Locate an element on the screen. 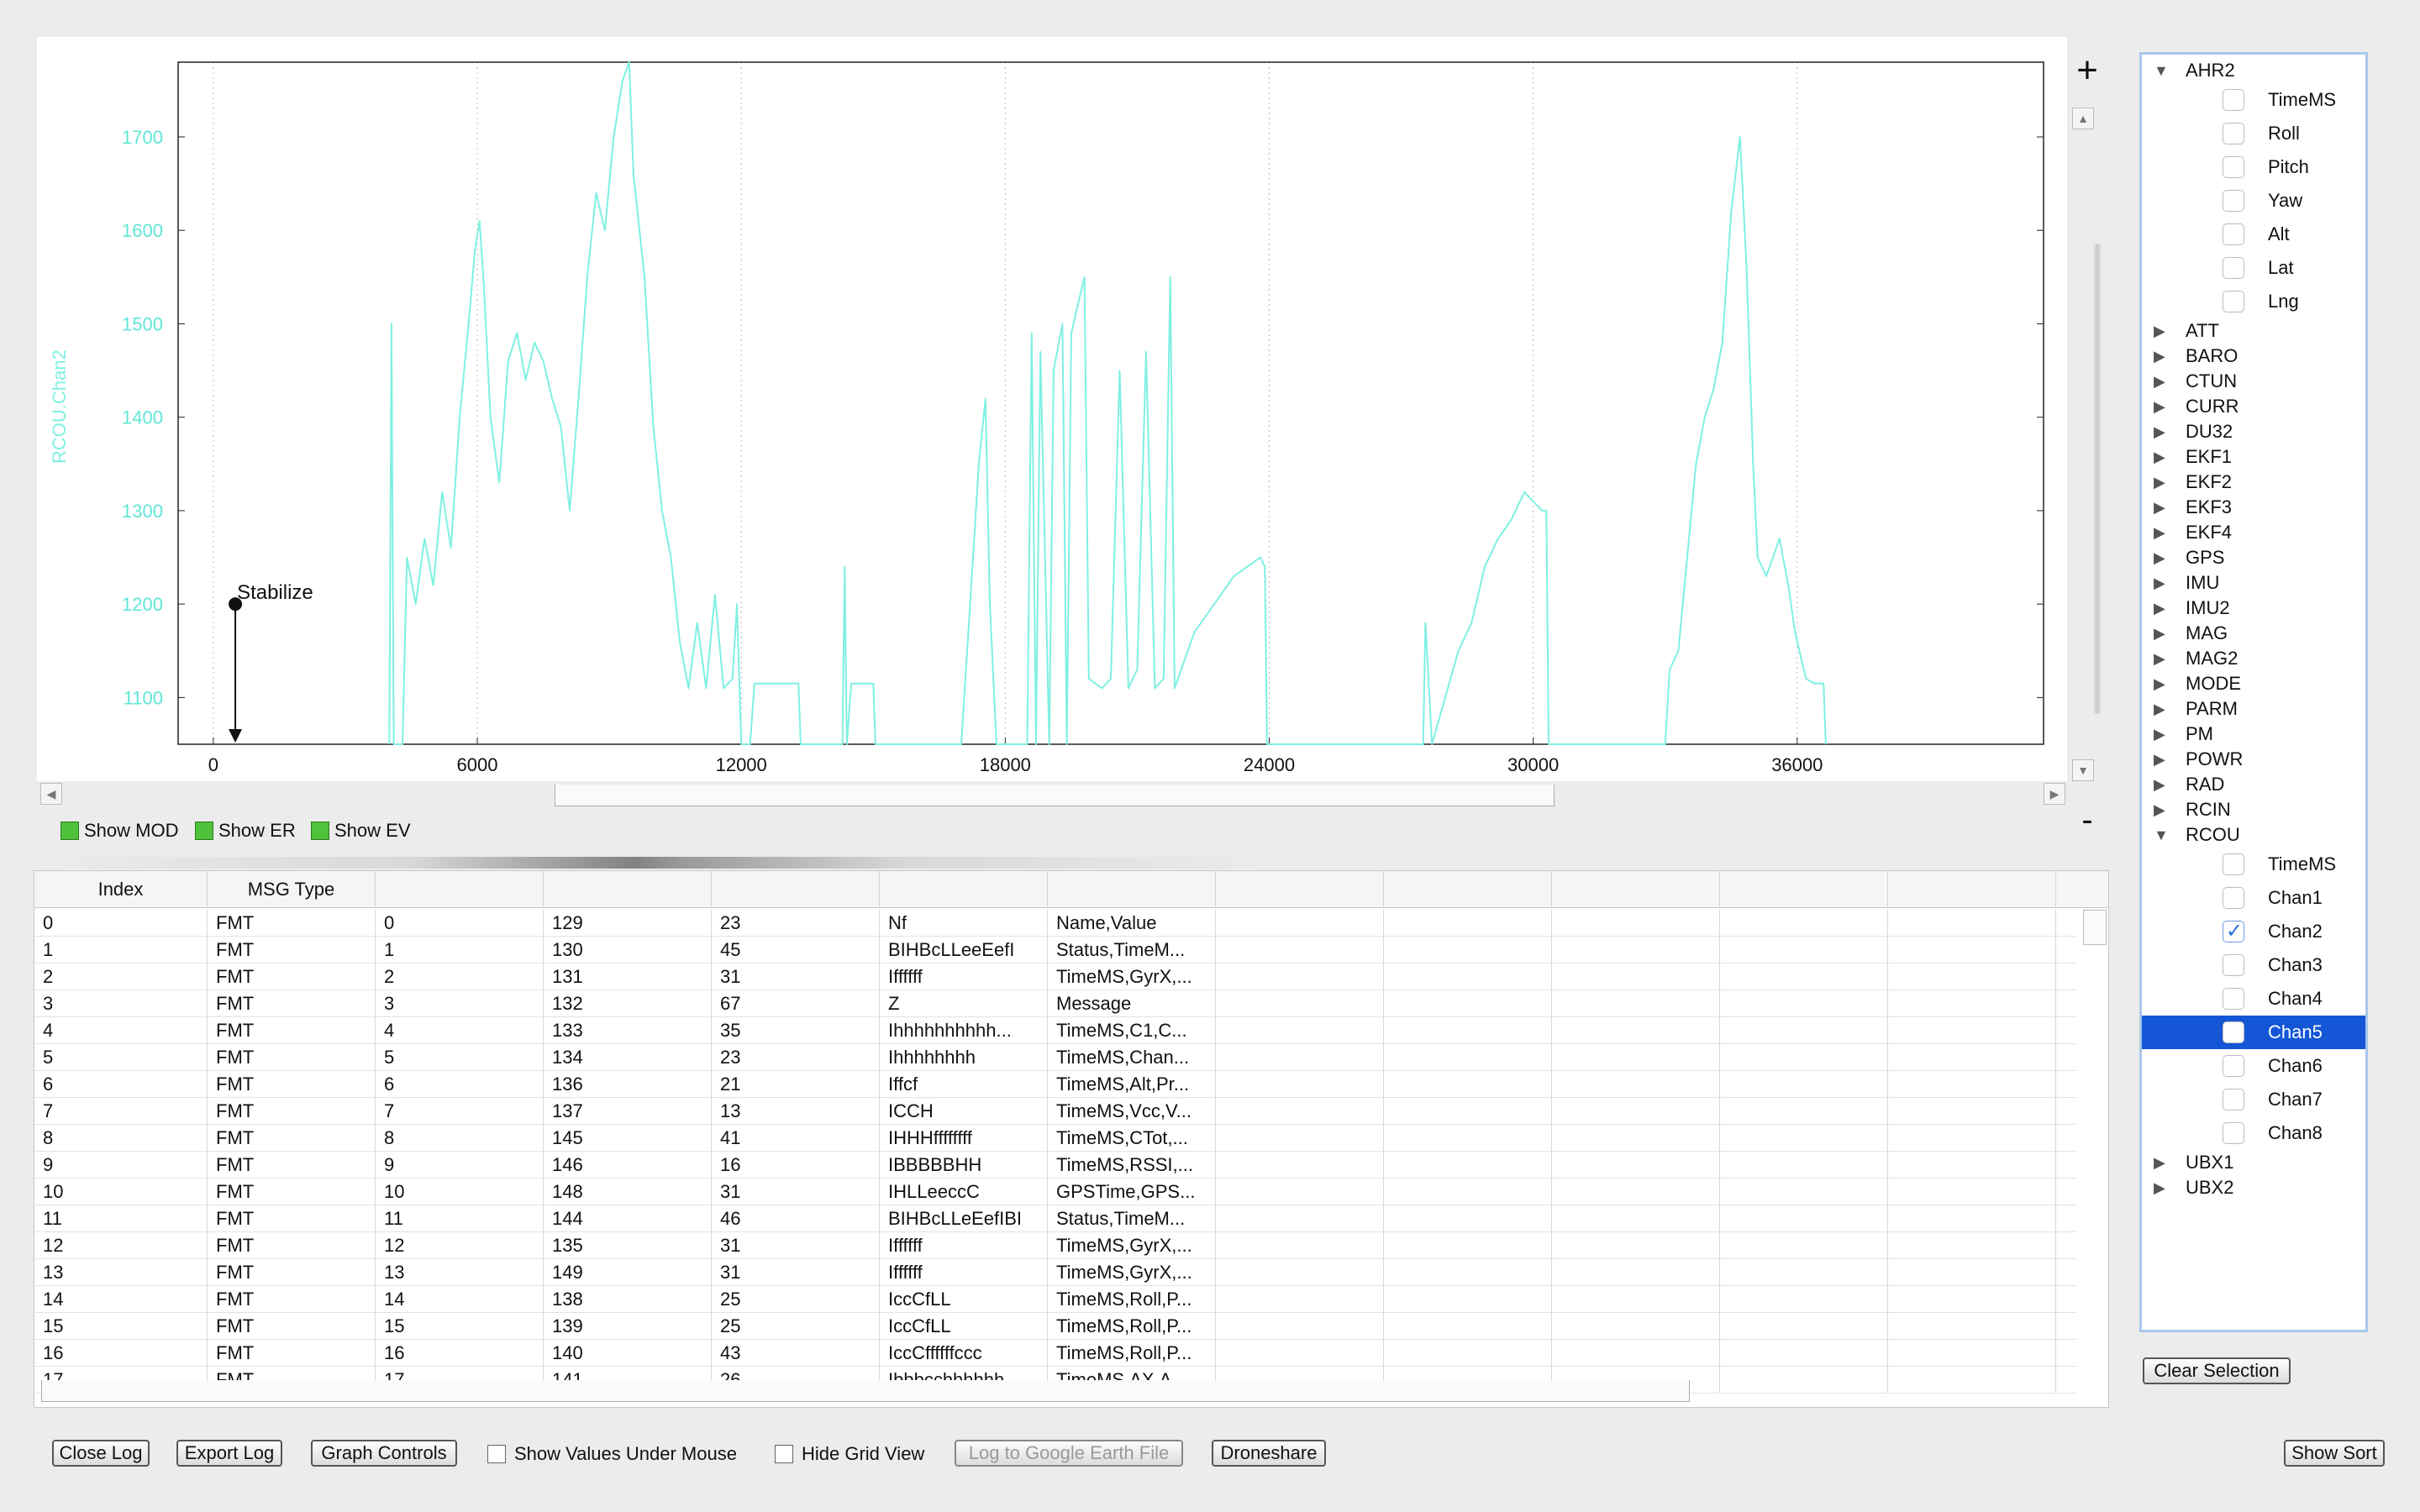  tree-field-rcou-chan8: Chan8 is located at coordinates (2253, 1133).